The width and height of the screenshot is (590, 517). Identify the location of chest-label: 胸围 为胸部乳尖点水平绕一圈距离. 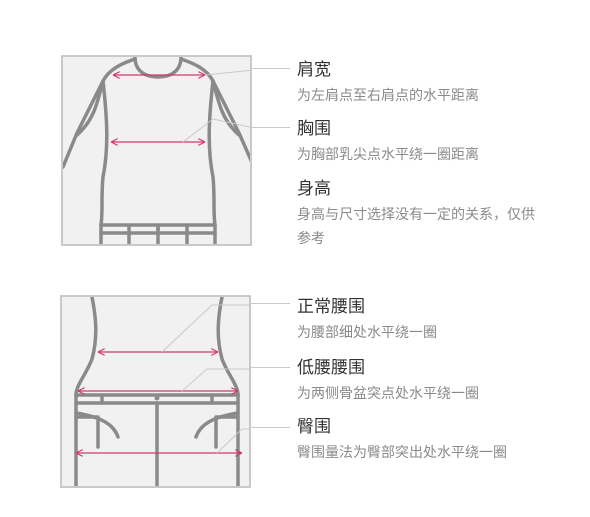
(417, 142).